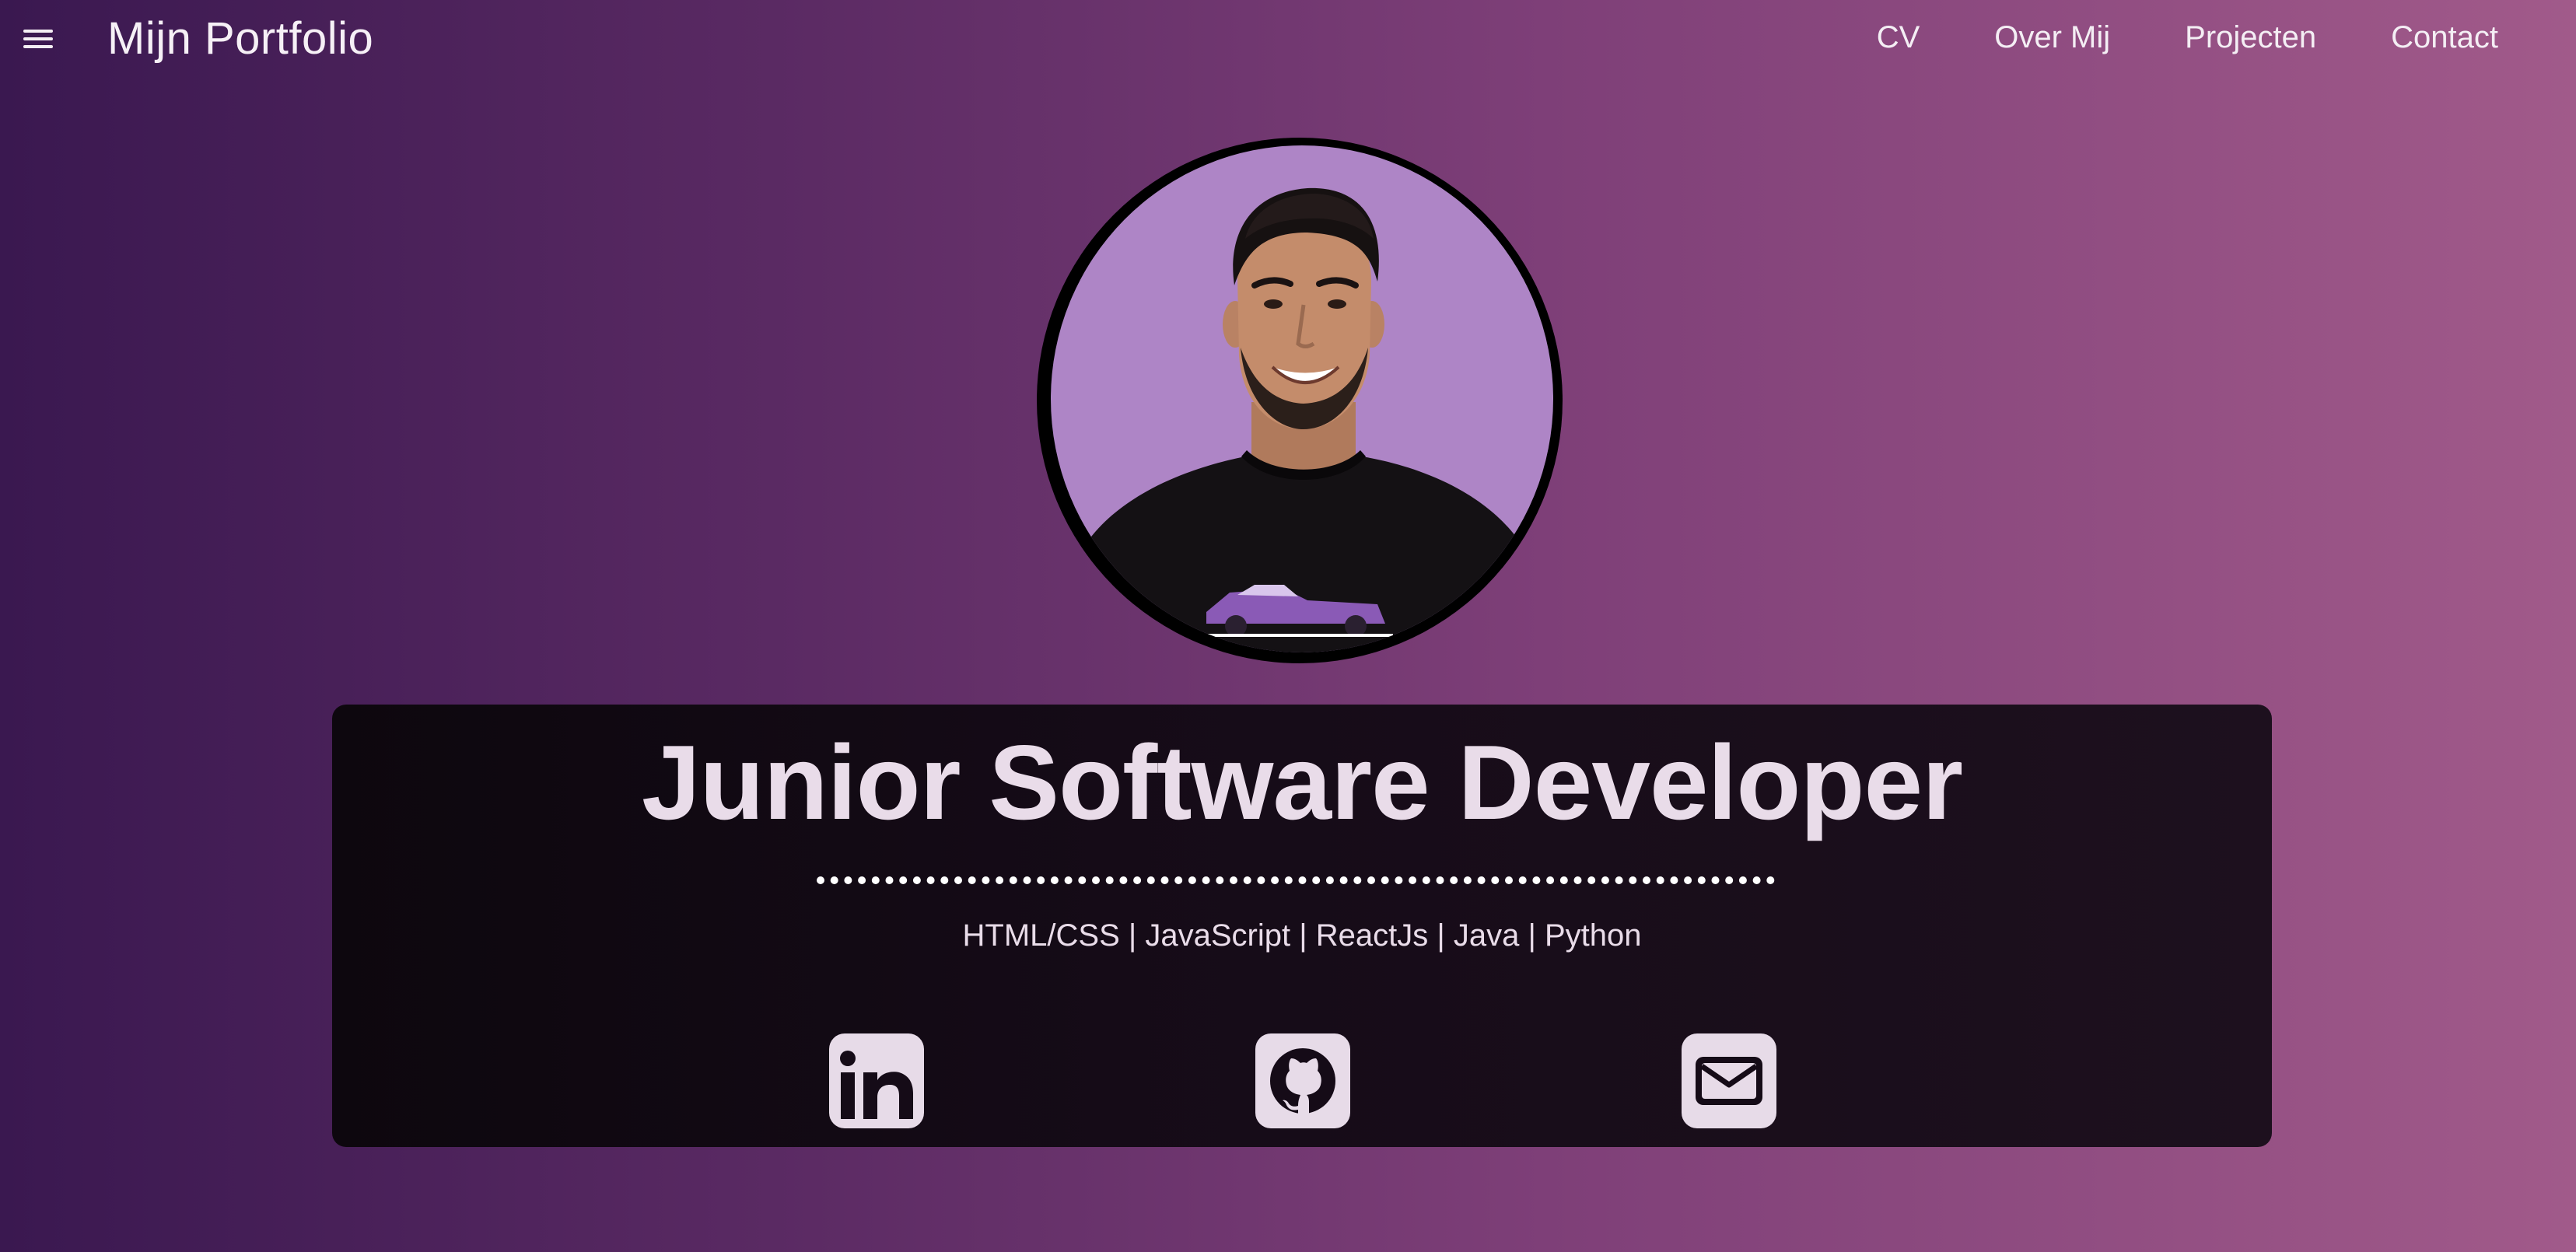 The width and height of the screenshot is (2576, 1252). What do you see at coordinates (1899, 37) in the screenshot?
I see `nav-item-cv: CV` at bounding box center [1899, 37].